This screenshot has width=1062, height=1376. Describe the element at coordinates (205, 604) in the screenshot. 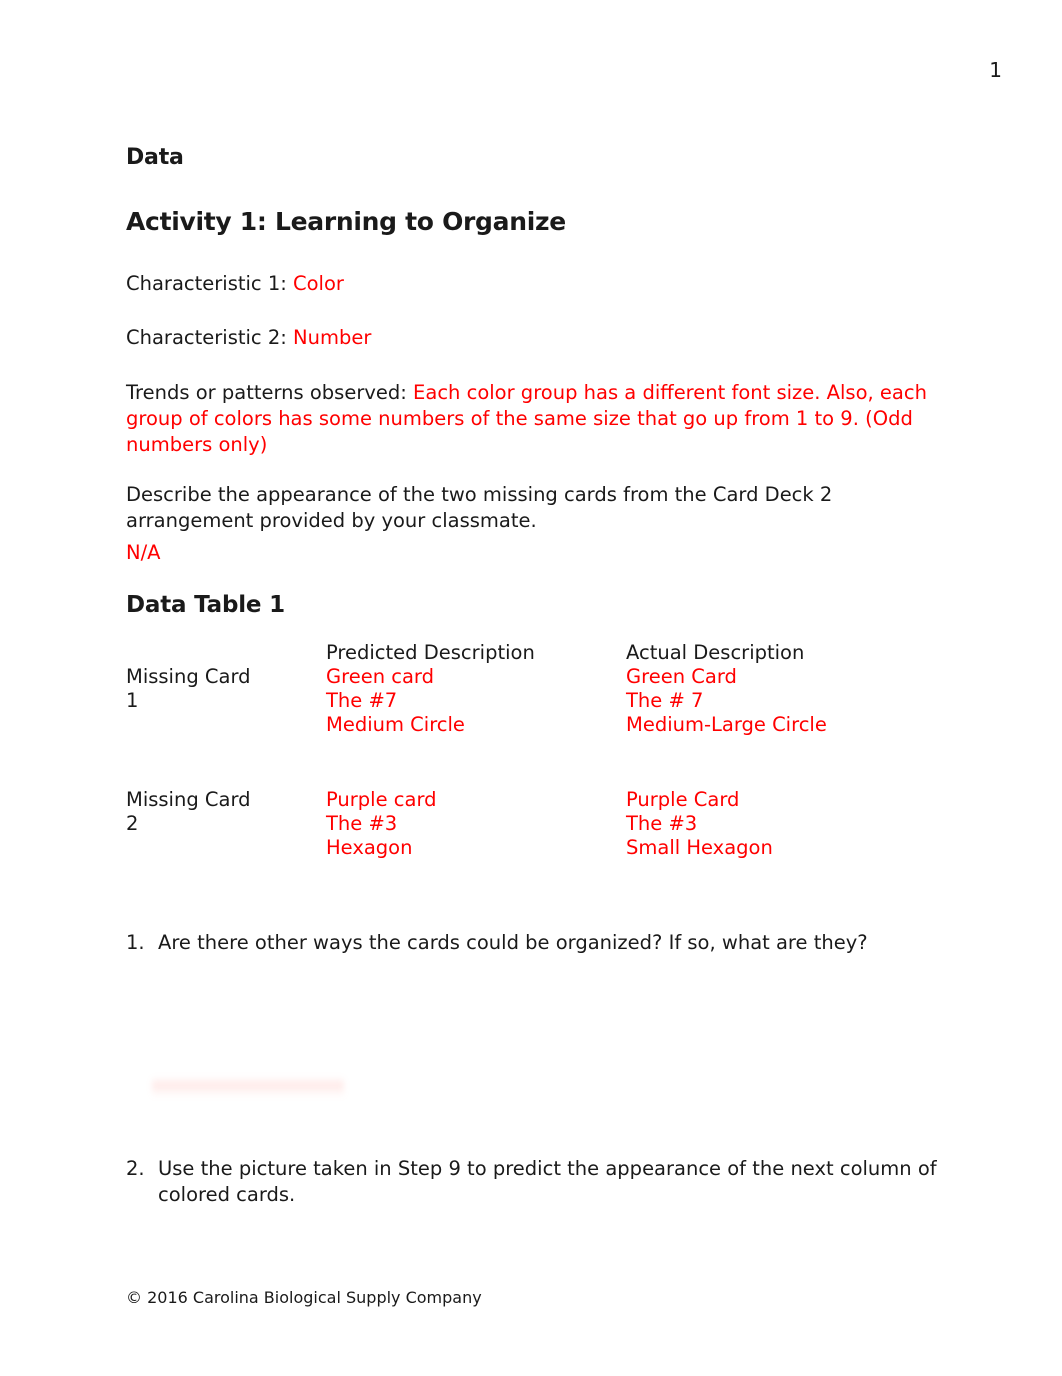

I see `data-table-heading: Data Table 1` at that location.